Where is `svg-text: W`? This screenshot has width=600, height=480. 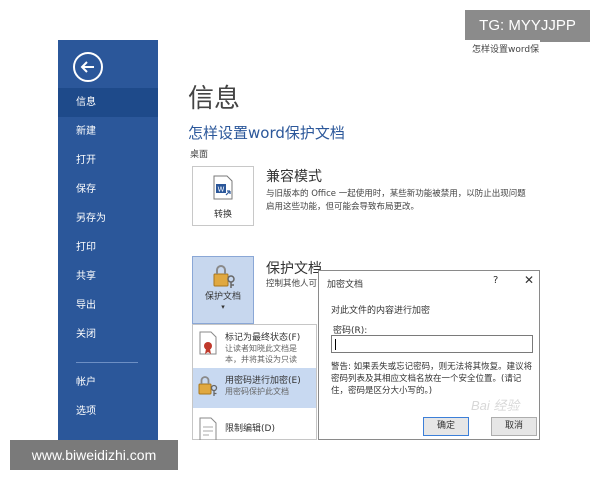
svg-text: W is located at coordinates (221, 190).